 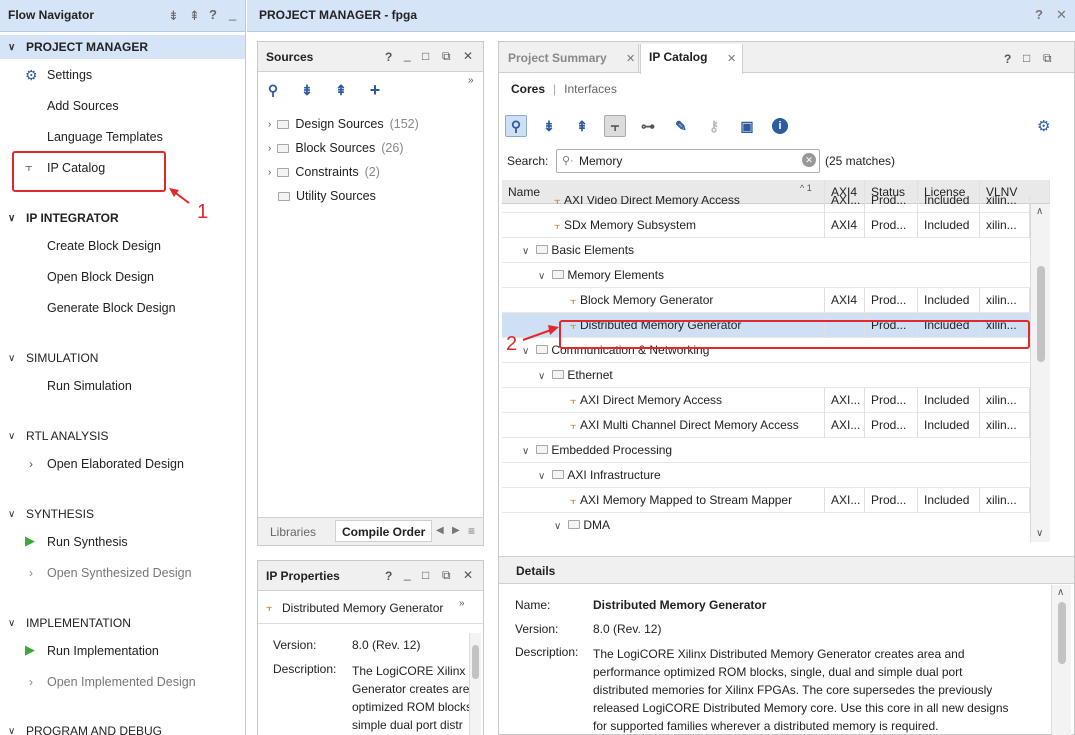 I want to click on nav-open-elaborated-design: Open Elaborated Design, so click(x=115, y=464).